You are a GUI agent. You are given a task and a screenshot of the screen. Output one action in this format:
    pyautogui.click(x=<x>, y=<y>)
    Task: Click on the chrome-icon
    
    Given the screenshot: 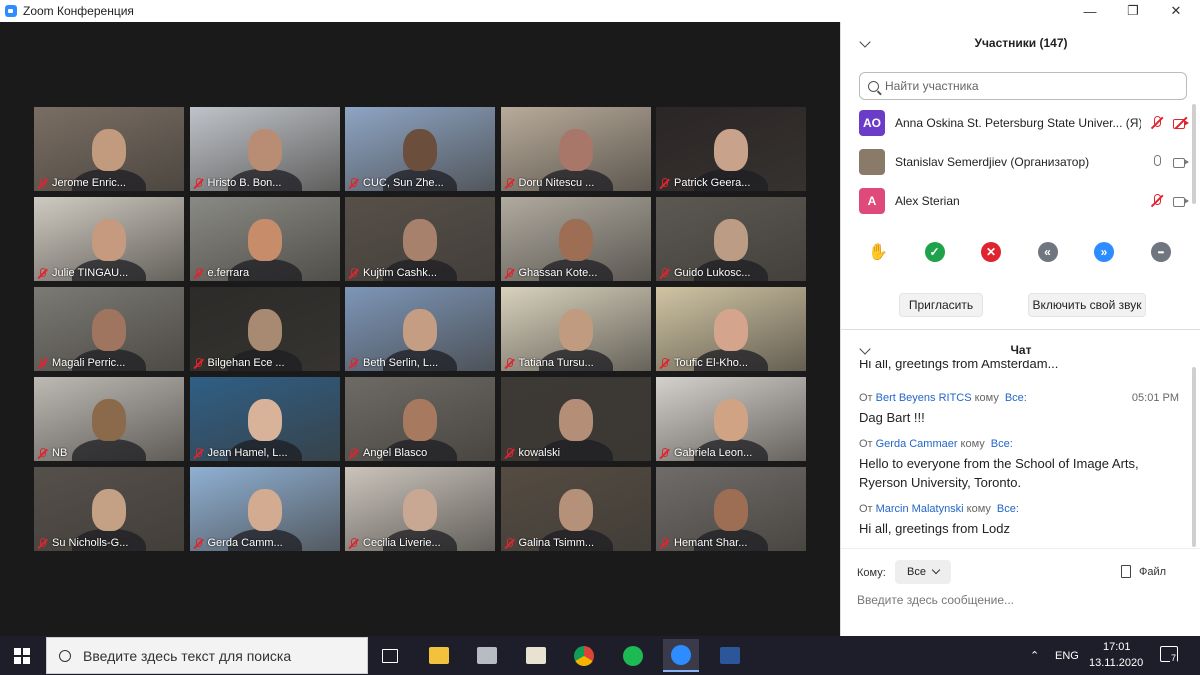 What is the action you would take?
    pyautogui.click(x=584, y=655)
    